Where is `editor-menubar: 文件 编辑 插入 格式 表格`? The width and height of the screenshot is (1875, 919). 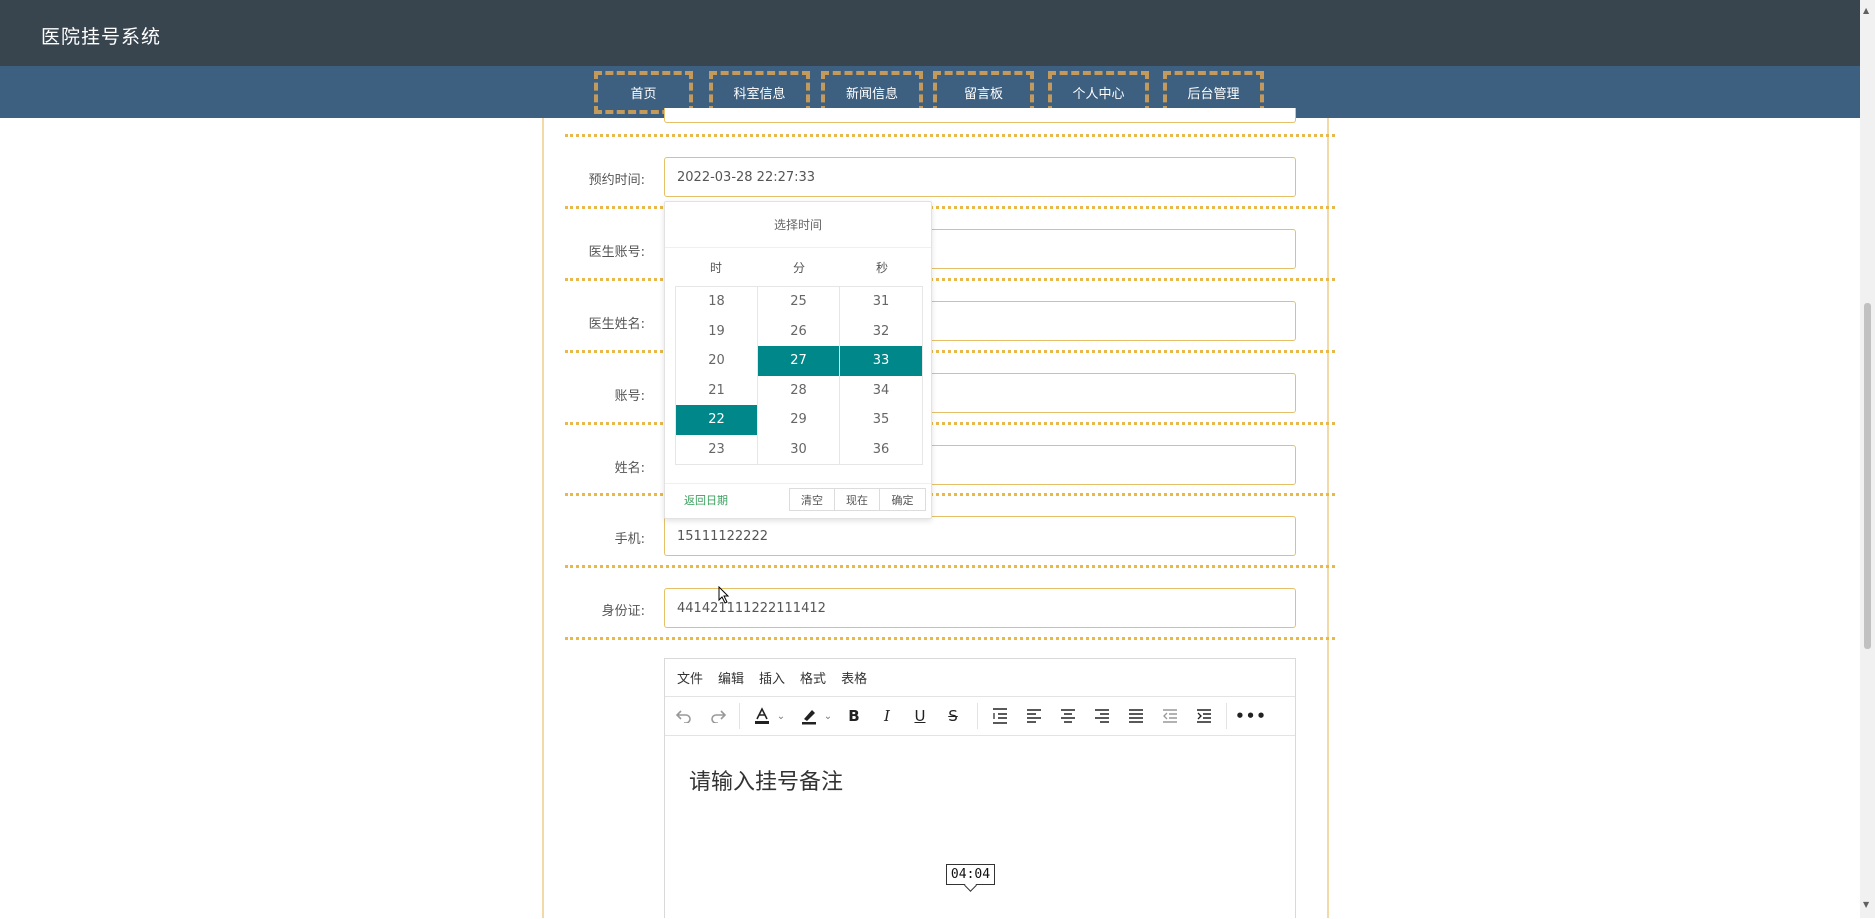 editor-menubar: 文件 编辑 插入 格式 表格 is located at coordinates (980, 678).